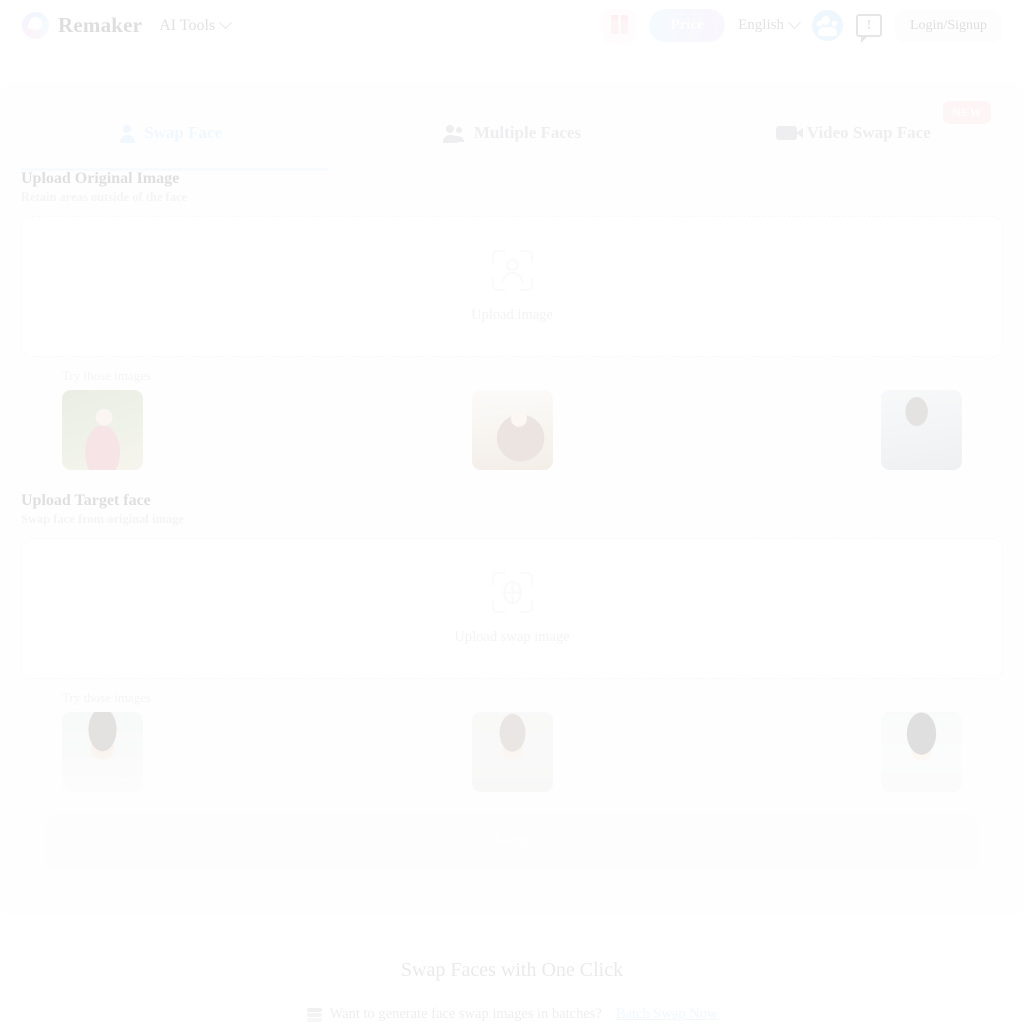  What do you see at coordinates (869, 25) in the screenshot?
I see `feedback-exclamation-glyph: !` at bounding box center [869, 25].